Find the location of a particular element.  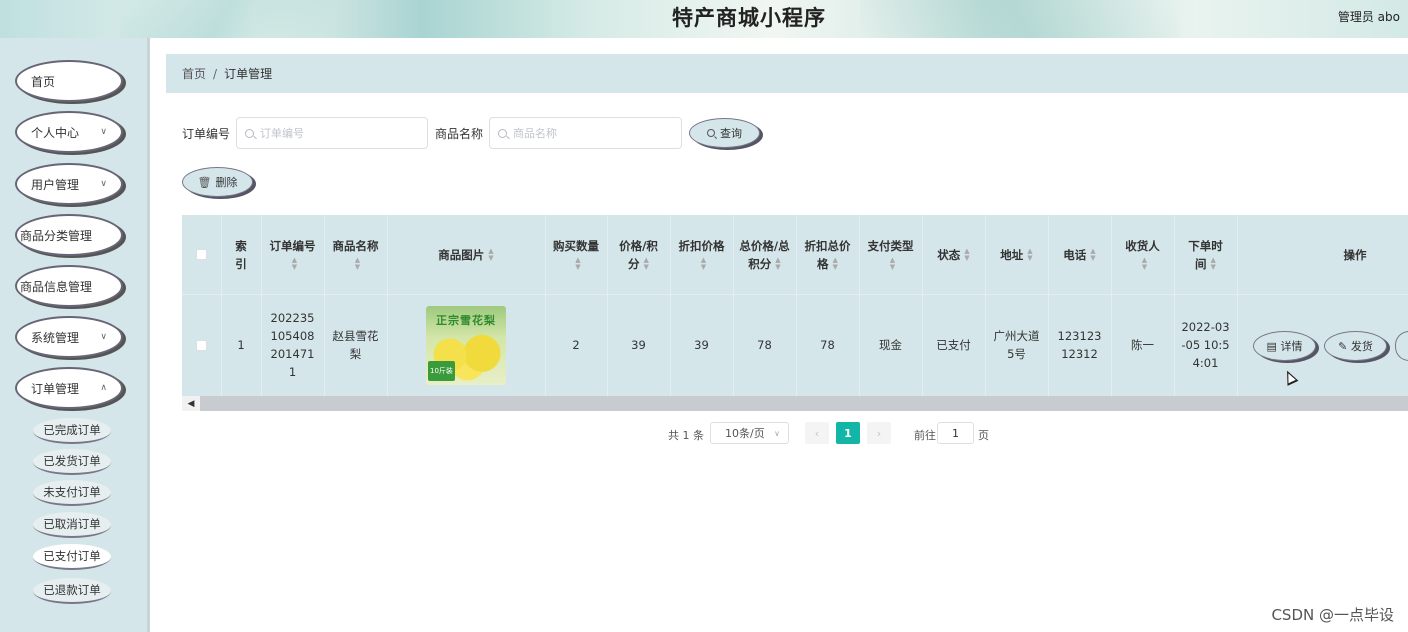

more-action-button is located at coordinates (1401, 346).